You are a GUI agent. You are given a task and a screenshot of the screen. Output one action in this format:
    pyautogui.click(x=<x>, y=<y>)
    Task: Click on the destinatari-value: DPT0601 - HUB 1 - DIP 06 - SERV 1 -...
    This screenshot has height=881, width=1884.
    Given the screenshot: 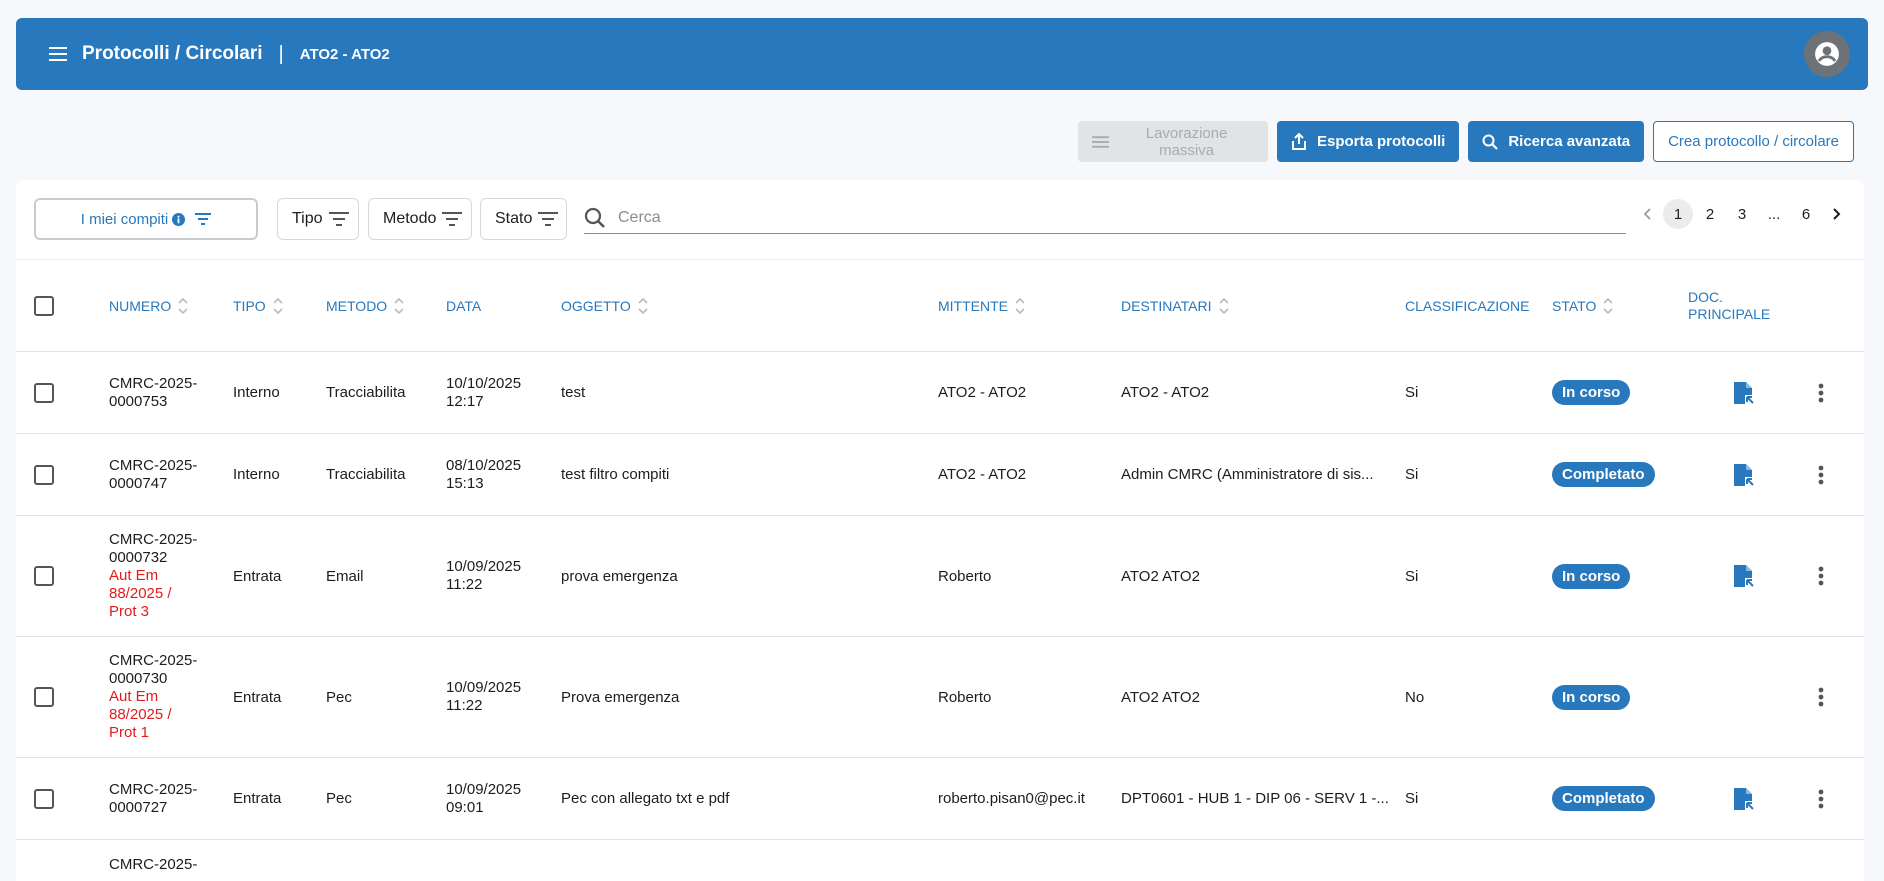 What is the action you would take?
    pyautogui.click(x=1255, y=798)
    